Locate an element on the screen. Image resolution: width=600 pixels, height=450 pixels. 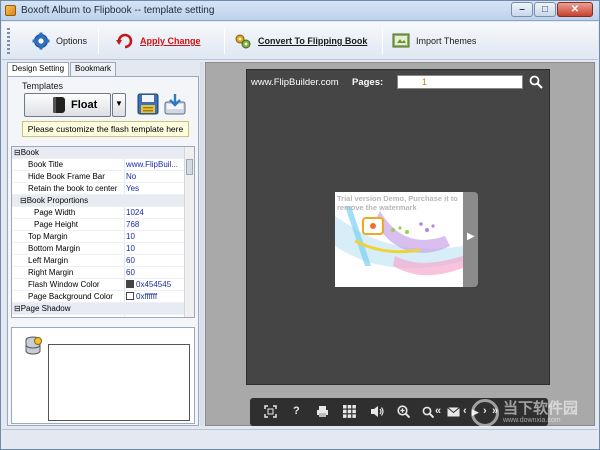
property-key: Top Margin is located at coordinates (48, 236).